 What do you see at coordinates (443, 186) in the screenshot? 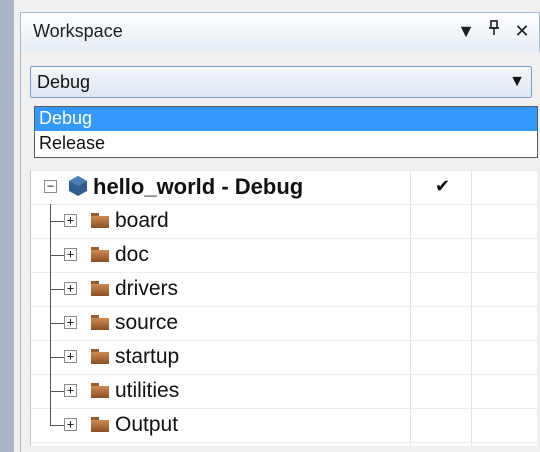
I see `checkmark-icon: ✔` at bounding box center [443, 186].